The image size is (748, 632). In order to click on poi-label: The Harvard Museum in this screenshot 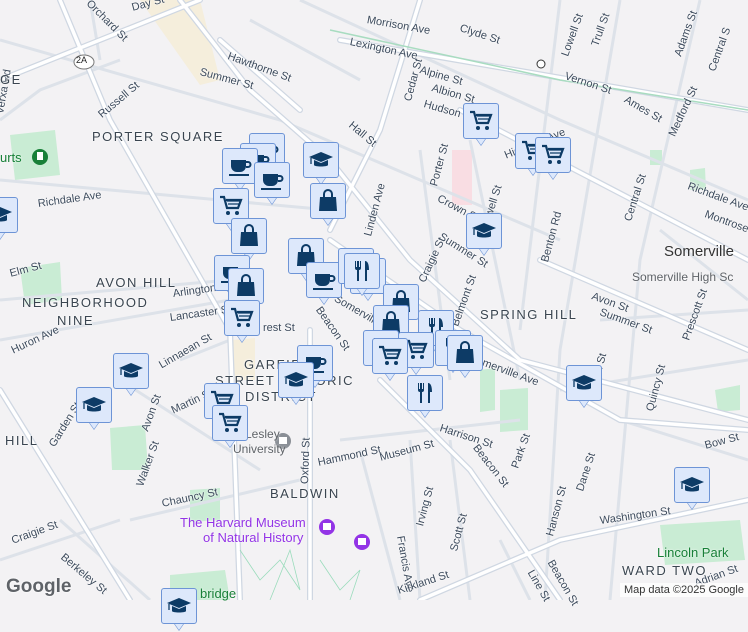, I will do `click(243, 522)`.